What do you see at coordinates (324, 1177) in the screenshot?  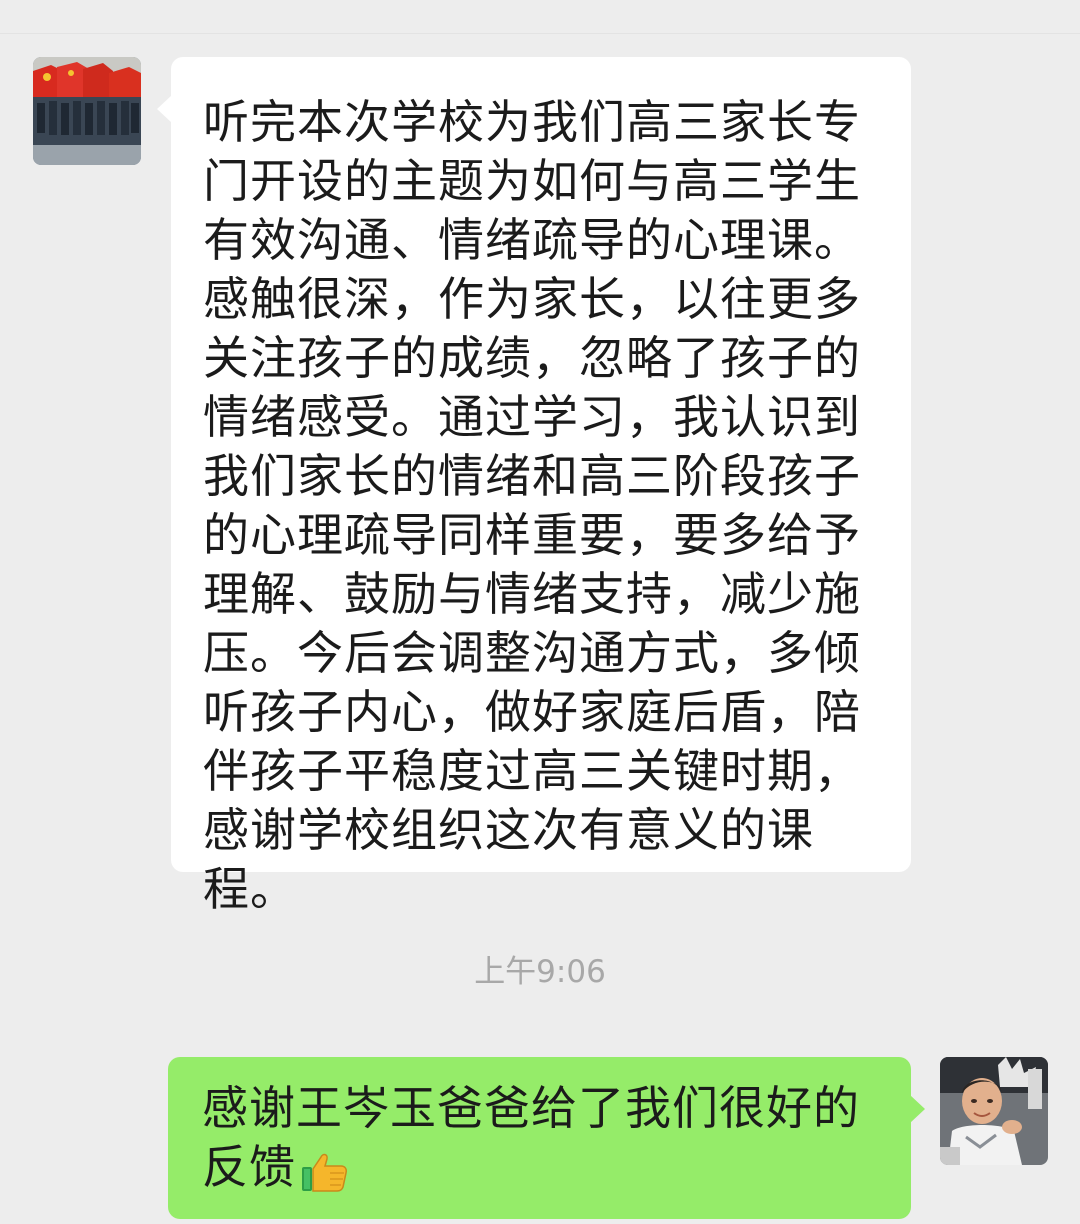 I see `thumbs-up-icon` at bounding box center [324, 1177].